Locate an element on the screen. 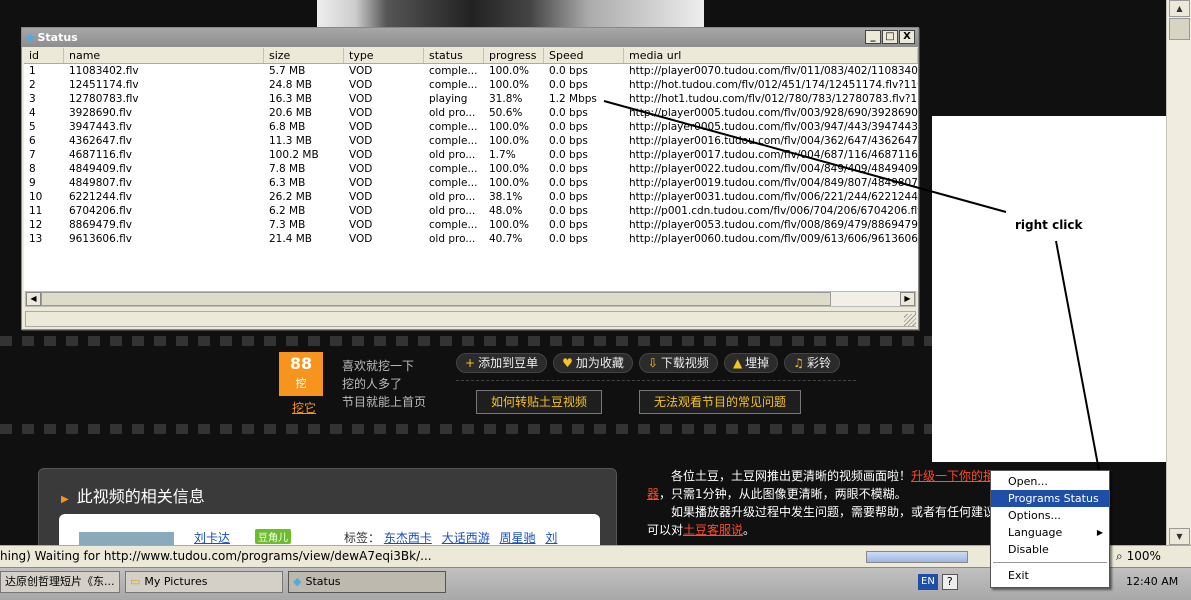  repost-help-button: 如何转贴土豆视频 is located at coordinates (539, 402).